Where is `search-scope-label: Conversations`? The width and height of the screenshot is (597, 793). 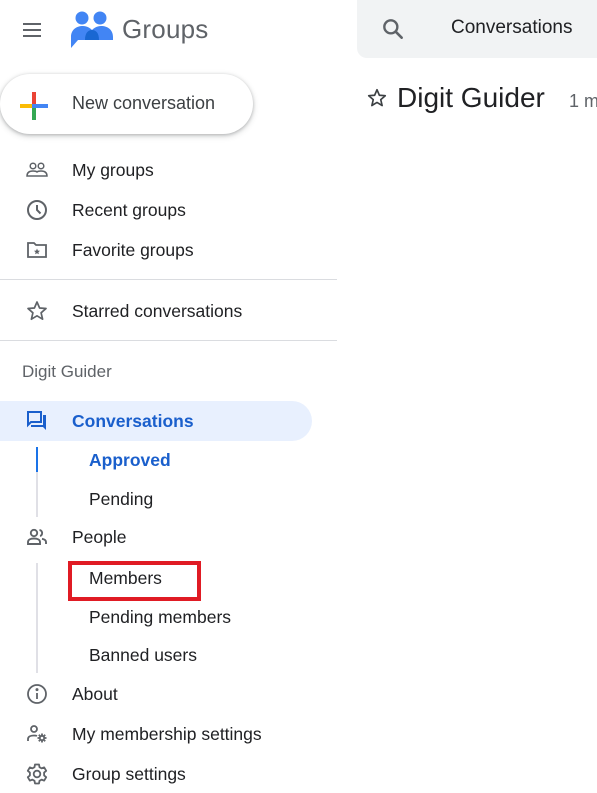
search-scope-label: Conversations is located at coordinates (511, 28).